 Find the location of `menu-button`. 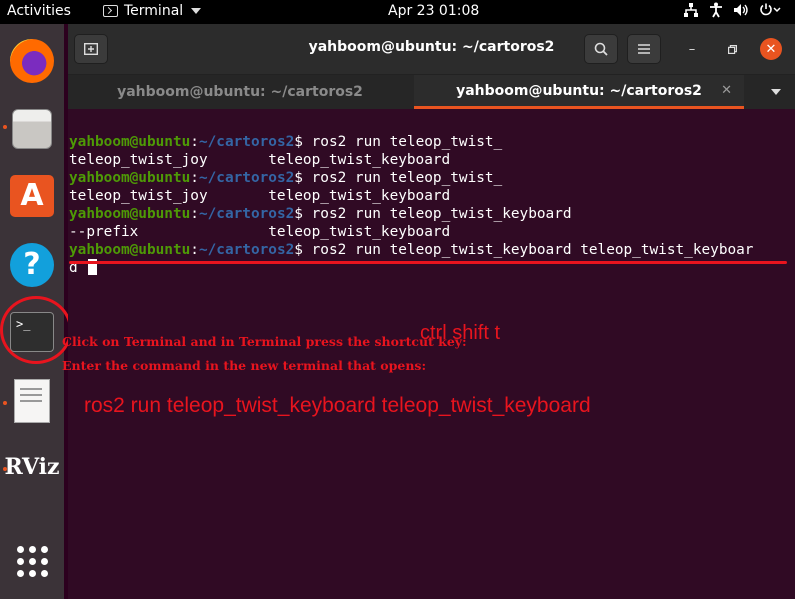

menu-button is located at coordinates (644, 49).